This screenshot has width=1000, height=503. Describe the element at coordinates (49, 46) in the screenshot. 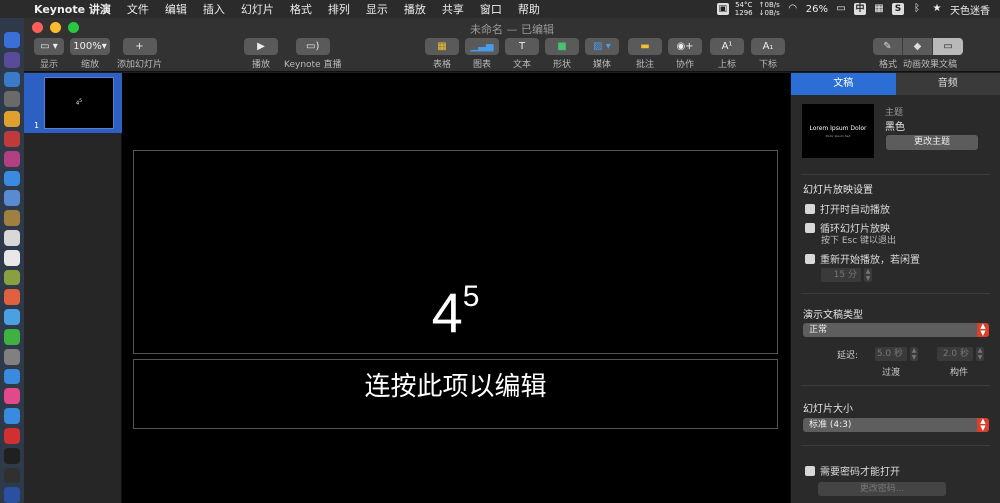

I see `view-button: ▭ ▾` at that location.